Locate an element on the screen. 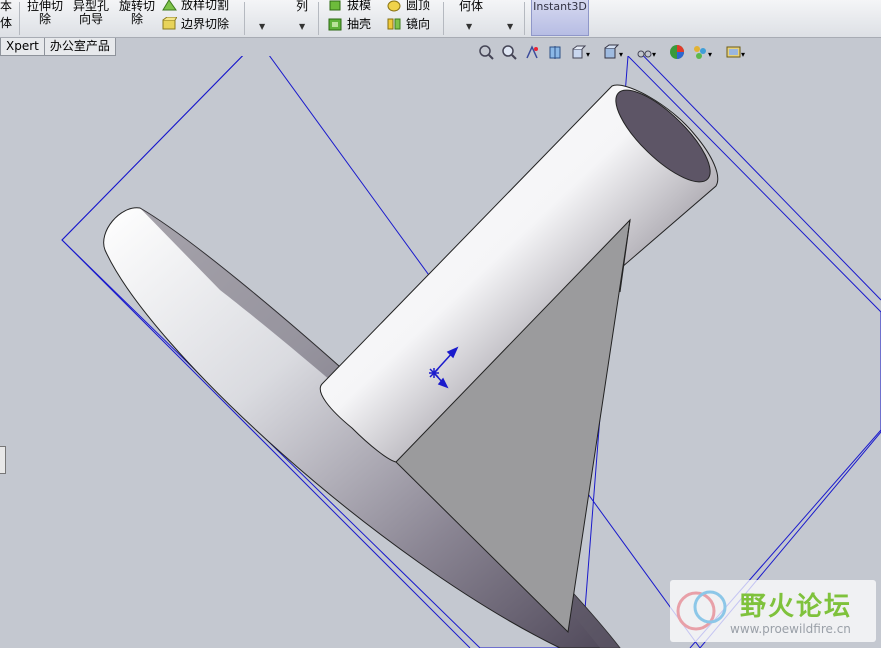 The height and width of the screenshot is (648, 881). hole-wizard-label-2: 向导 is located at coordinates (90, 19).